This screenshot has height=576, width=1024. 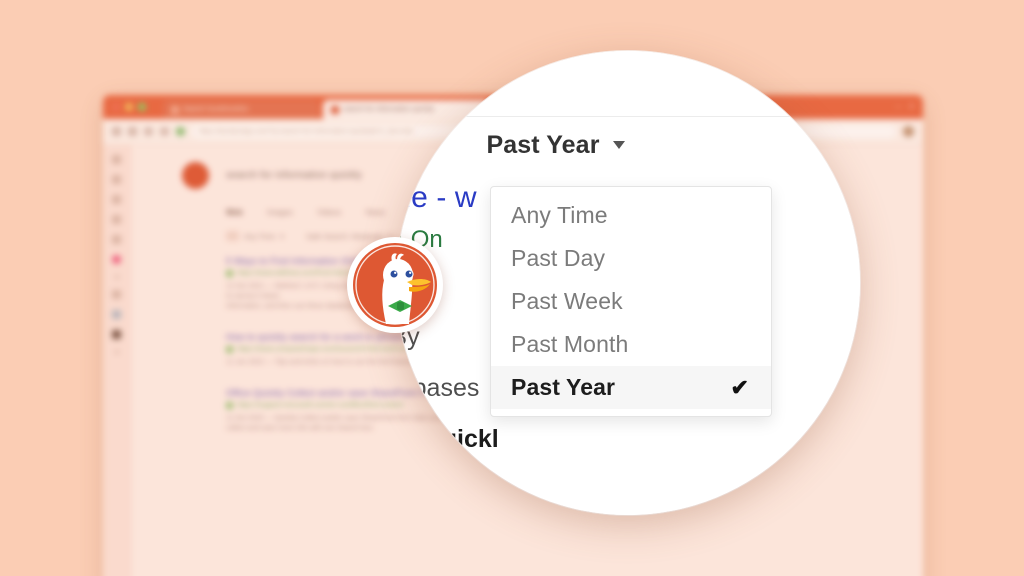 What do you see at coordinates (375, 212) in the screenshot?
I see `tab-news: News` at bounding box center [375, 212].